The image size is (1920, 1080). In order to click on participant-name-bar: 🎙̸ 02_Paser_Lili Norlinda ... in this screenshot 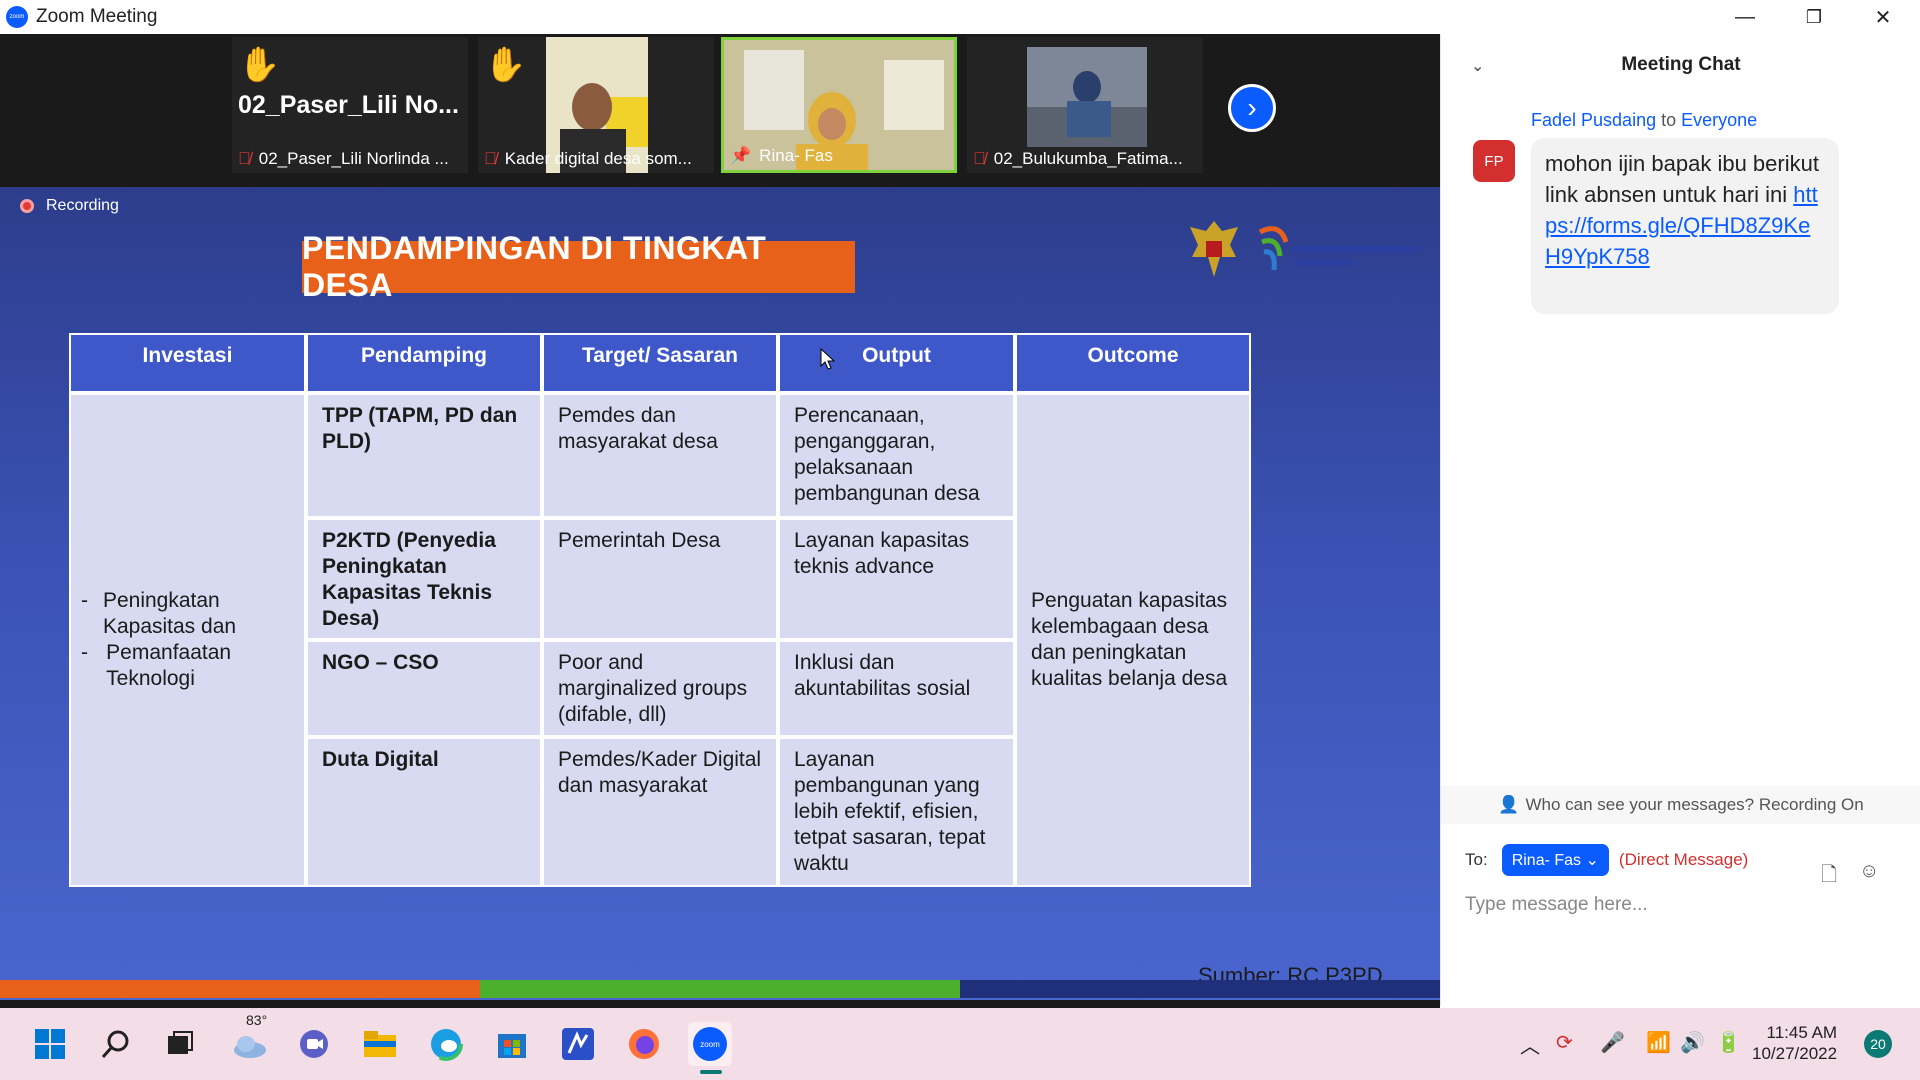, I will do `click(340, 159)`.